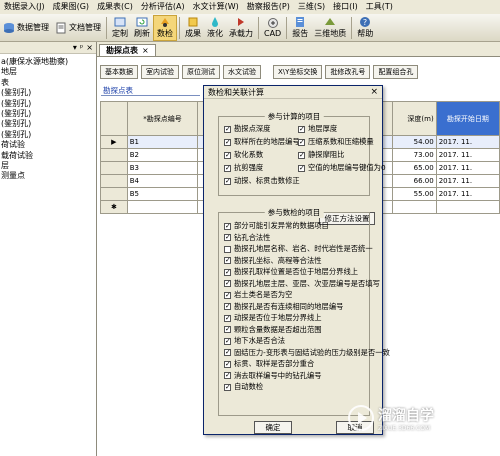 The height and width of the screenshot is (456, 500). What do you see at coordinates (307, 226) in the screenshot?
I see `check-item-checkbox-row: 部分可能引发异常的数据项目` at bounding box center [307, 226].